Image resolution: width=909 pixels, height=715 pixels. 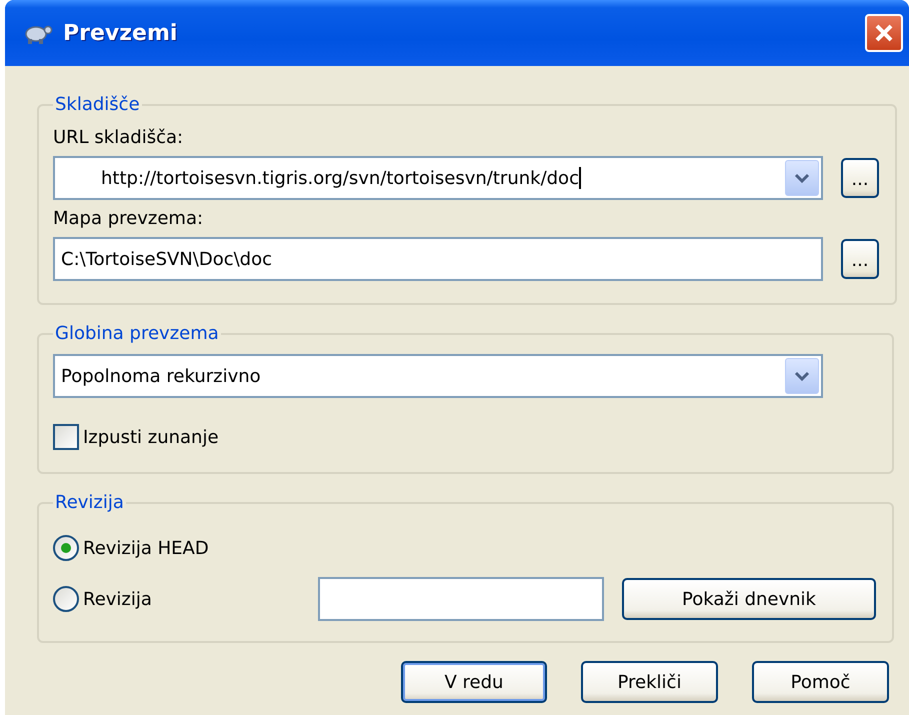 What do you see at coordinates (579, 178) in the screenshot?
I see `text-cursor` at bounding box center [579, 178].